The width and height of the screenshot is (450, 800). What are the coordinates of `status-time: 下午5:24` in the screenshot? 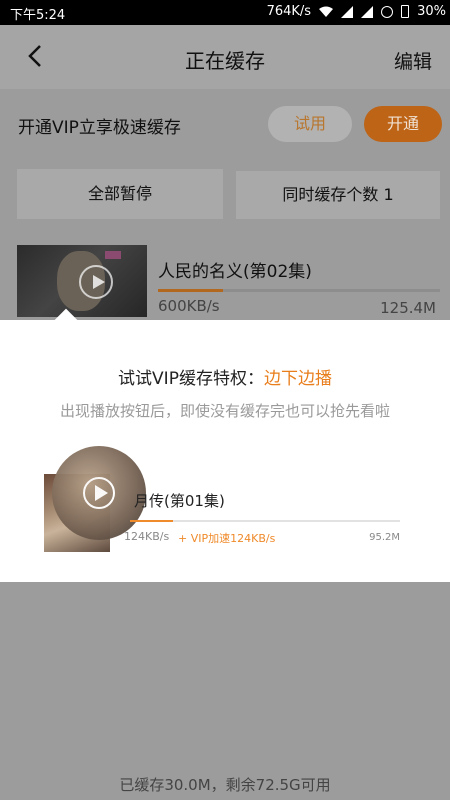 It's located at (38, 15).